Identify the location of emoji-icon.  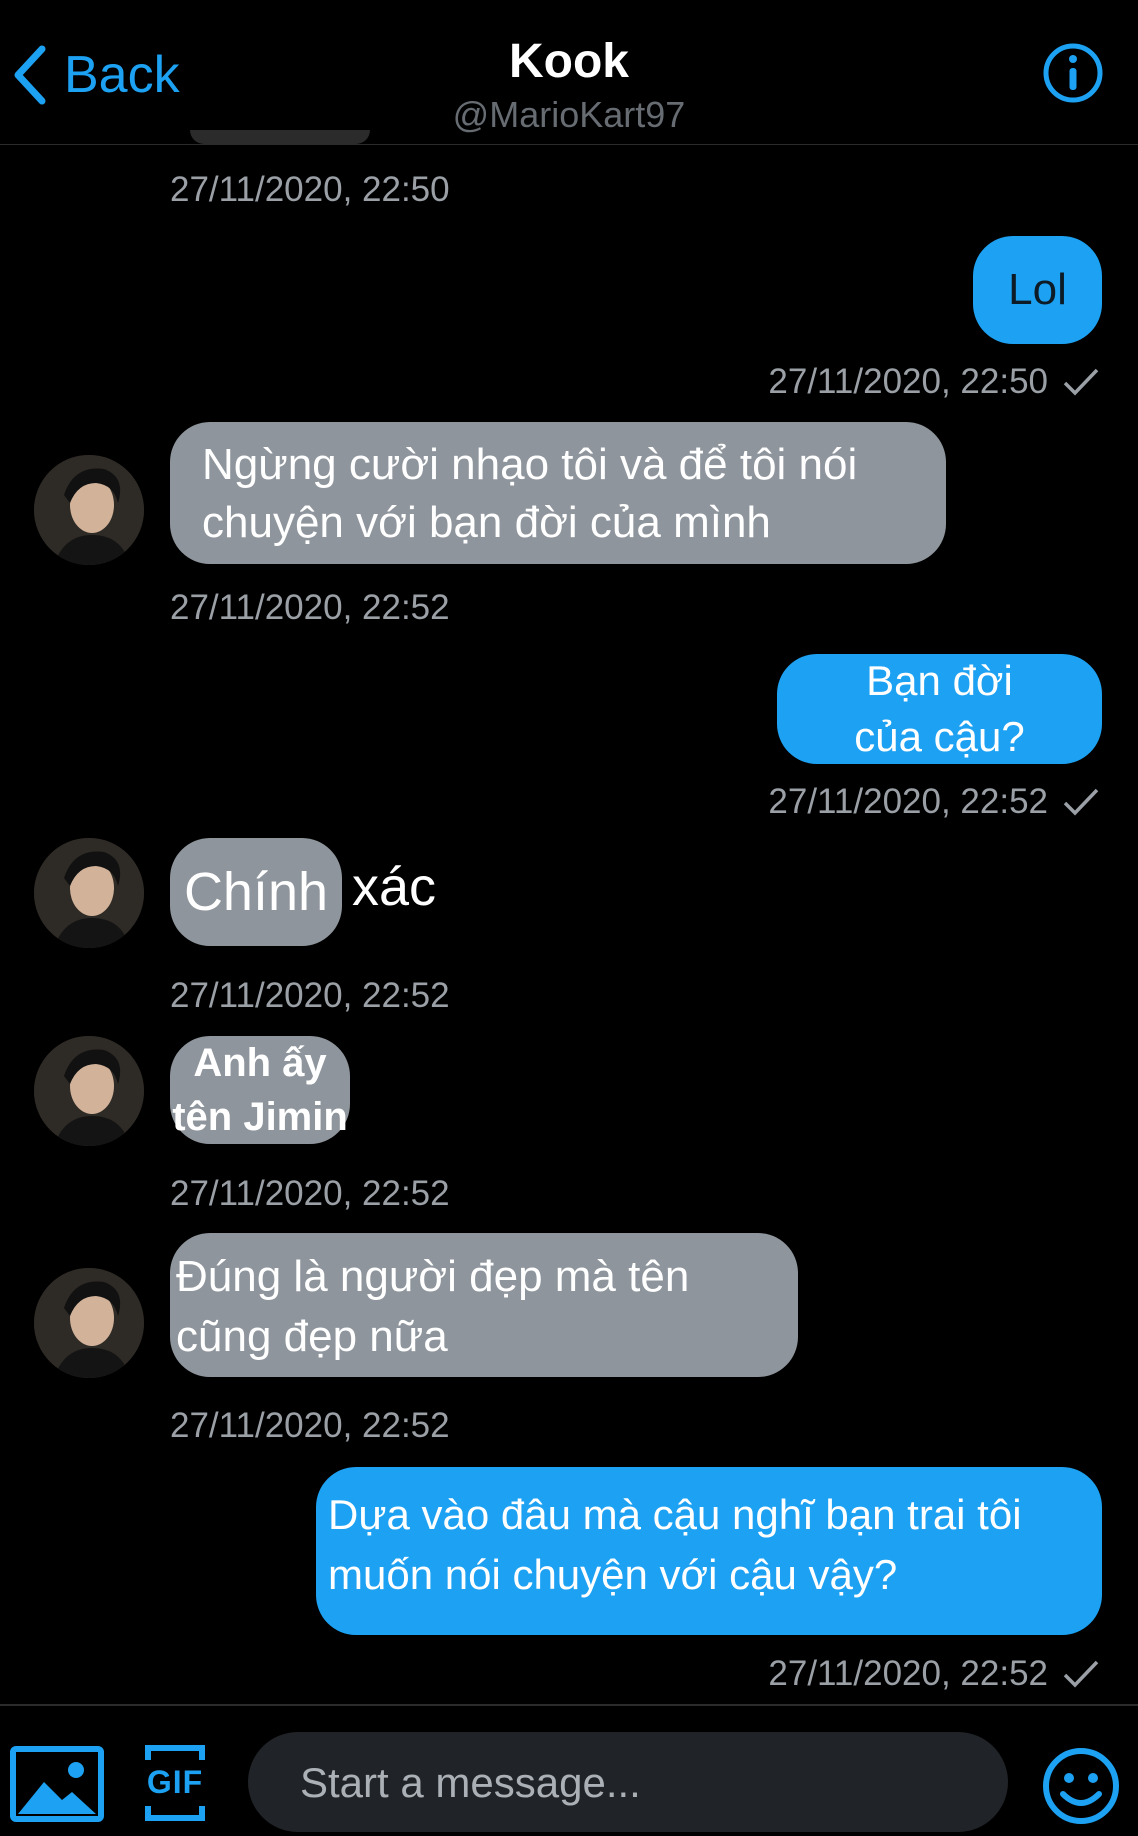
(1081, 1786).